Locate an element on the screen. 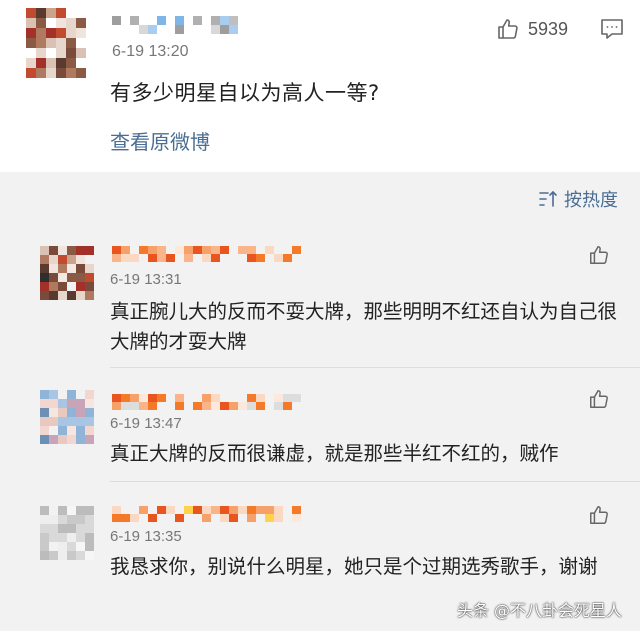 Image resolution: width=640 pixels, height=631 pixels. post-text: 有多少明星自以为高人一等? is located at coordinates (245, 93).